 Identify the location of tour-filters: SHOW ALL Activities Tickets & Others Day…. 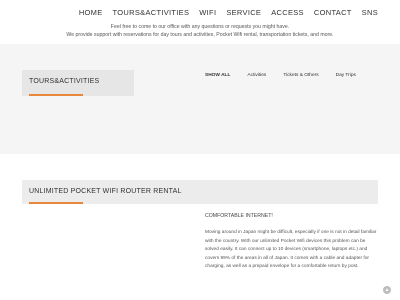
(280, 75).